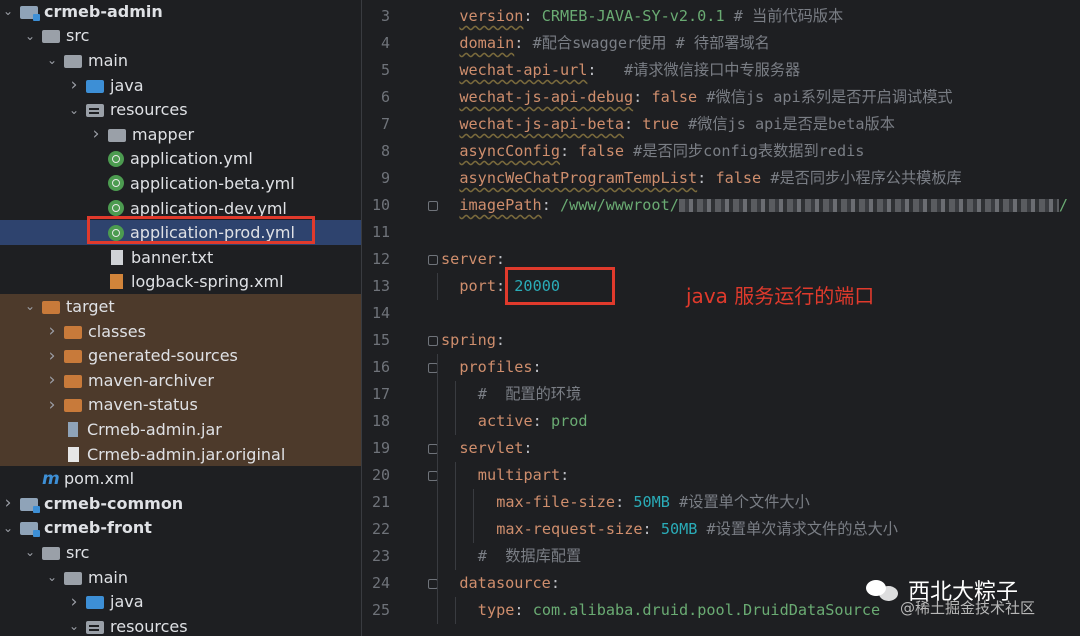 This screenshot has height=636, width=1080. Describe the element at coordinates (180, 282) in the screenshot. I see `tree-item: logback-spring.xml` at that location.